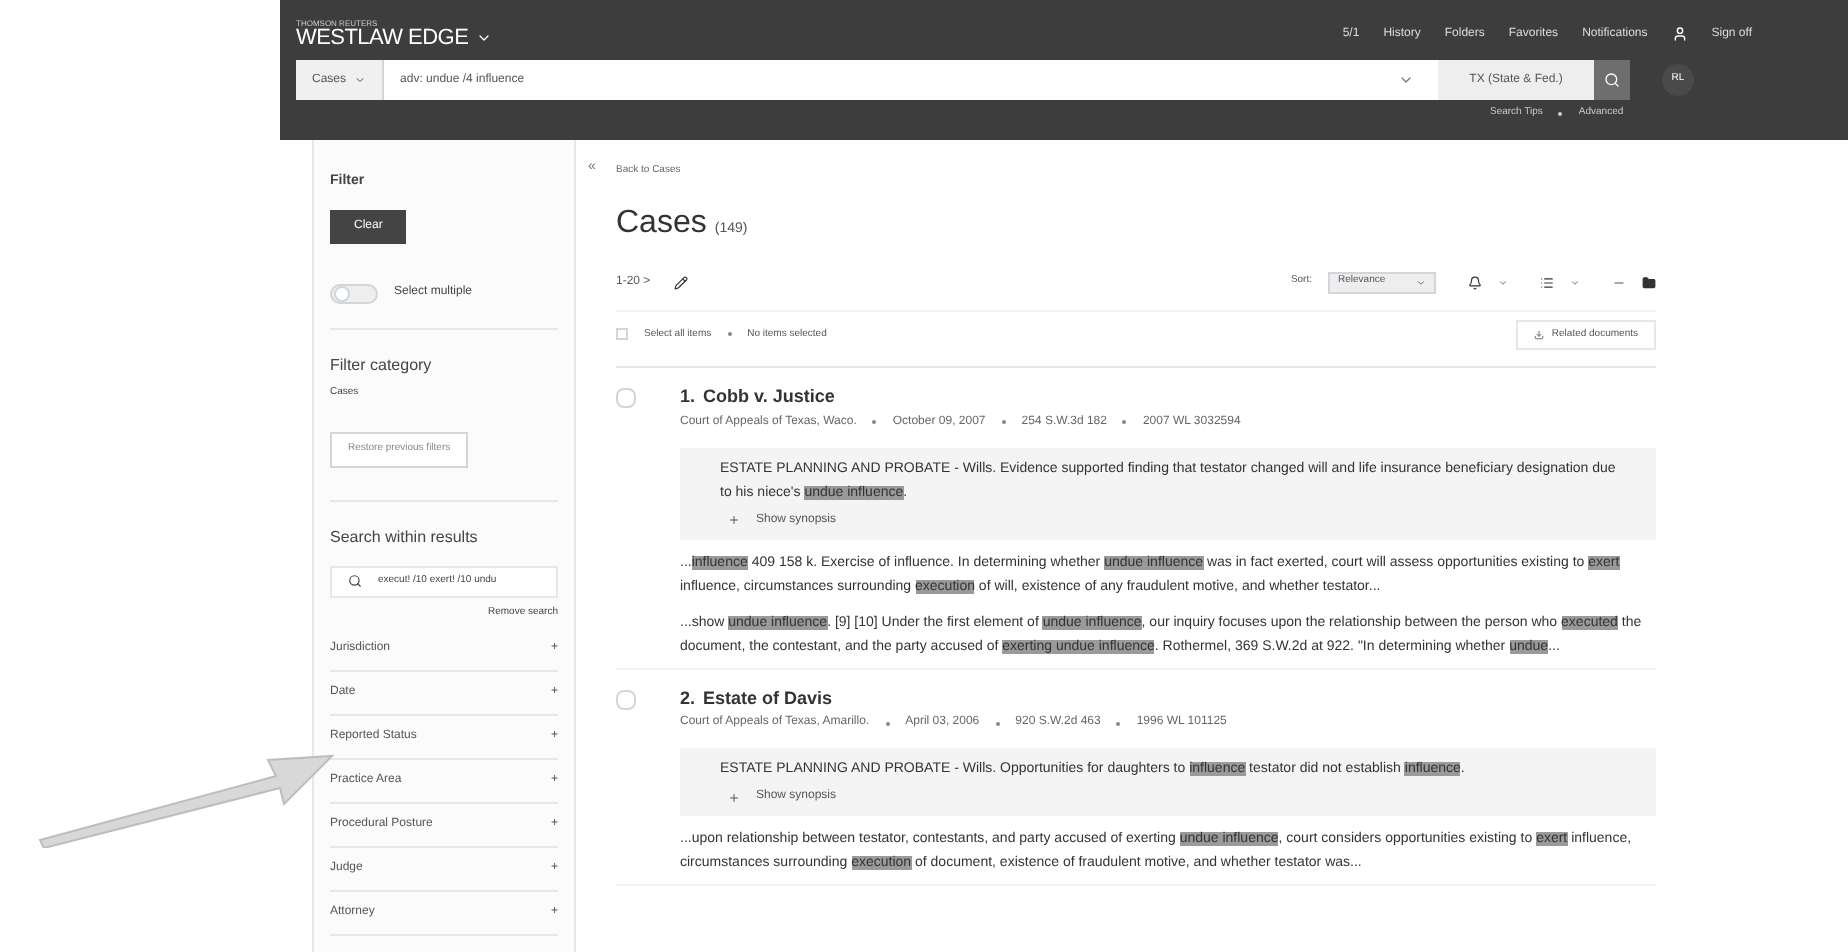 The width and height of the screenshot is (1848, 952). Describe the element at coordinates (1547, 282) in the screenshot. I see `list-icon` at that location.